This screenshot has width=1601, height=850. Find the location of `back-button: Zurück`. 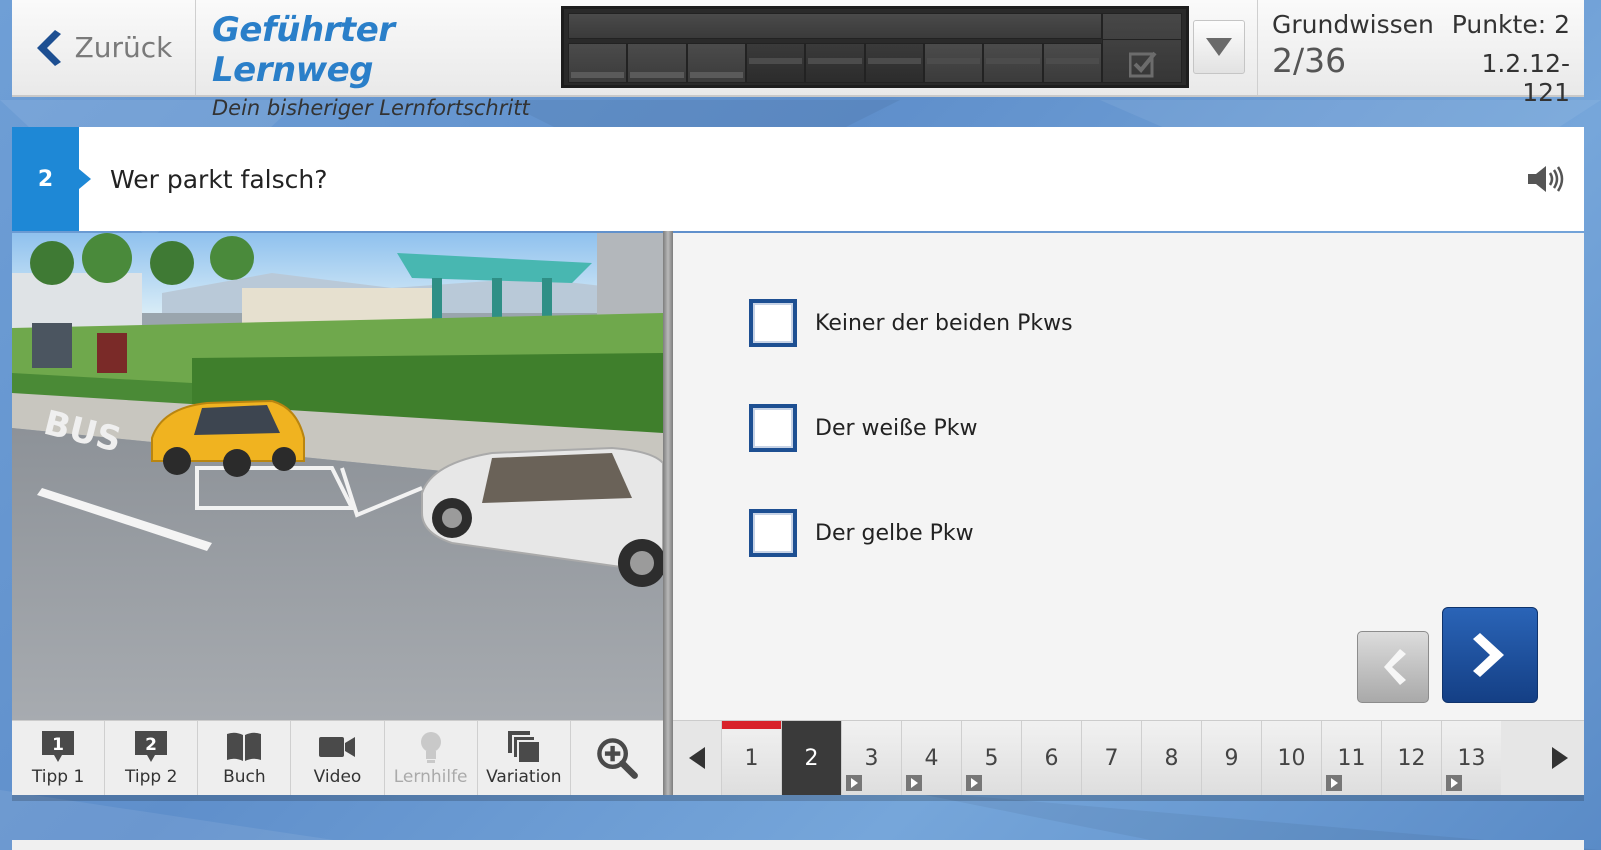

back-button: Zurück is located at coordinates (104, 47).